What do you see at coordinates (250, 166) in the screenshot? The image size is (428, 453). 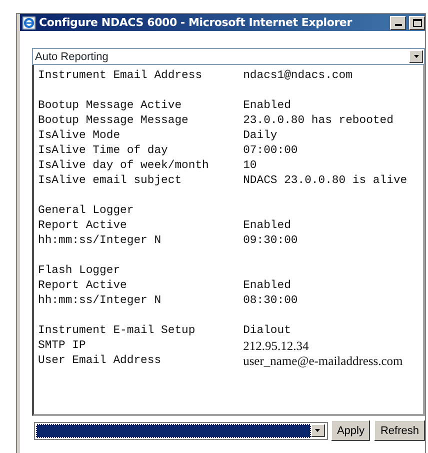 I see `setting-value: 10` at bounding box center [250, 166].